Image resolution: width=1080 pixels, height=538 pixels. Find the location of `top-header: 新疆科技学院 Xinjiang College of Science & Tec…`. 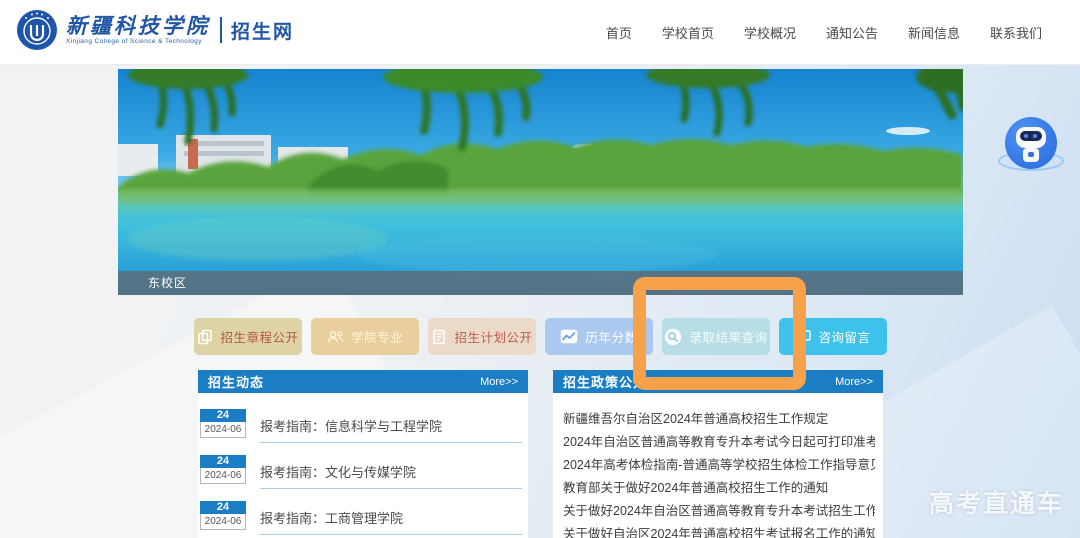

top-header: 新疆科技学院 Xinjiang College of Science & Tec… is located at coordinates (540, 32).